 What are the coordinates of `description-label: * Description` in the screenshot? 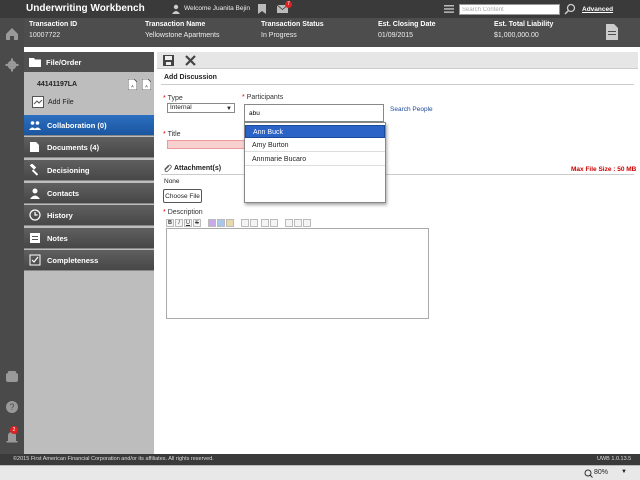 It's located at (183, 212).